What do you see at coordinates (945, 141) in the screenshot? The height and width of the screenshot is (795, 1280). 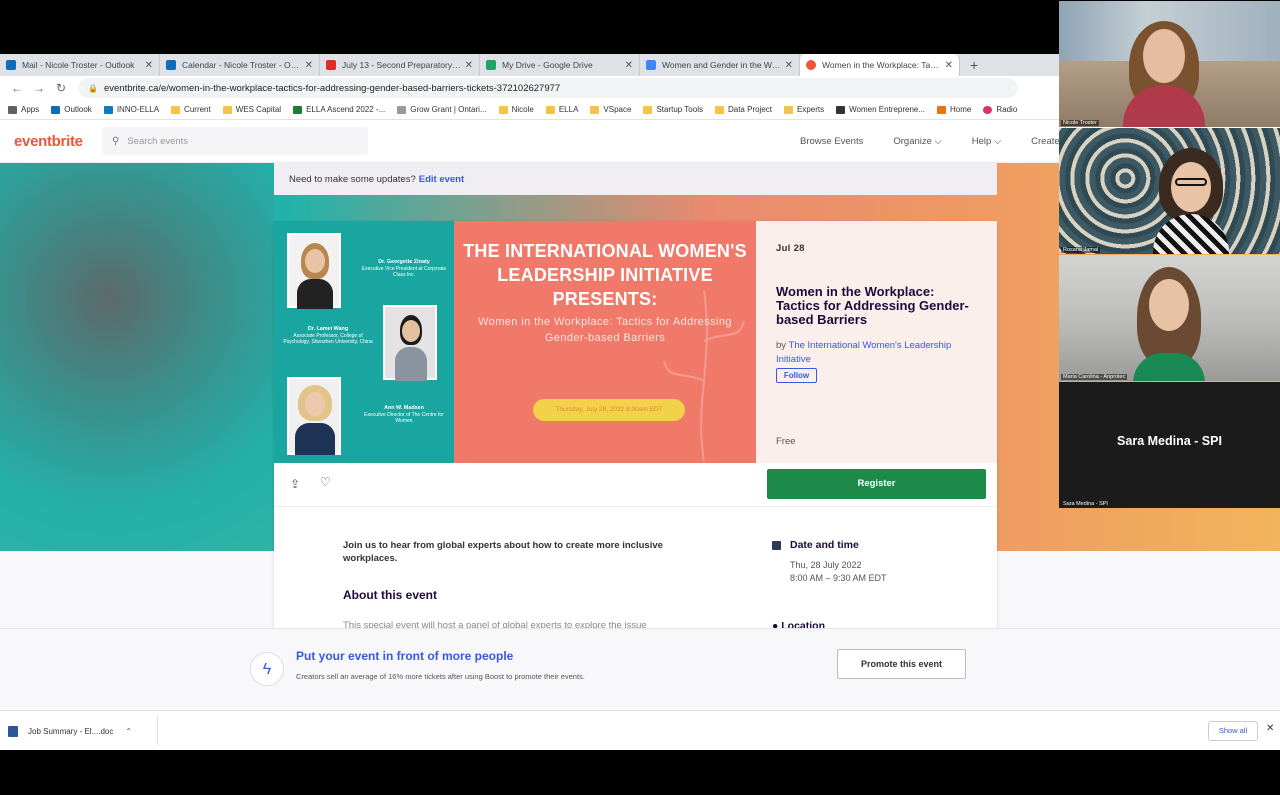 I see `header-nav: Browse Events Organize ⌵ Help ⌵ Create` at bounding box center [945, 141].